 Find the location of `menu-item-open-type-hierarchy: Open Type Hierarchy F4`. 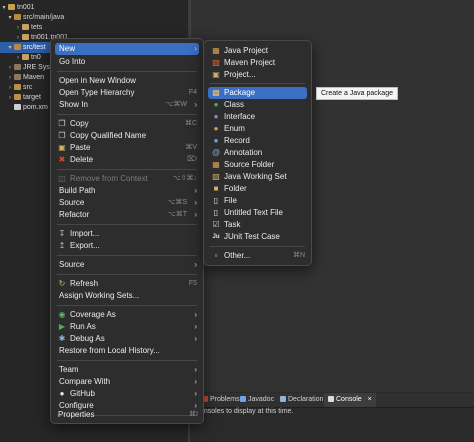

menu-item-open-type-hierarchy: Open Type Hierarchy F4 is located at coordinates (127, 93).